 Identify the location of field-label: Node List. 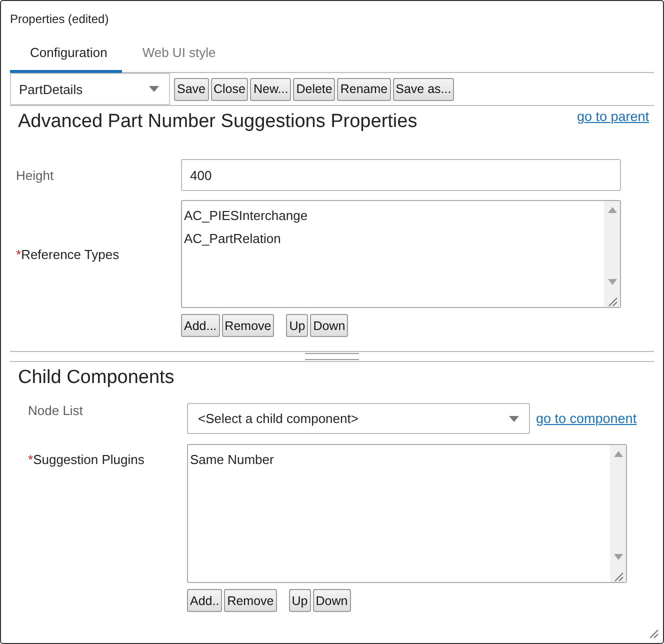
(55, 410).